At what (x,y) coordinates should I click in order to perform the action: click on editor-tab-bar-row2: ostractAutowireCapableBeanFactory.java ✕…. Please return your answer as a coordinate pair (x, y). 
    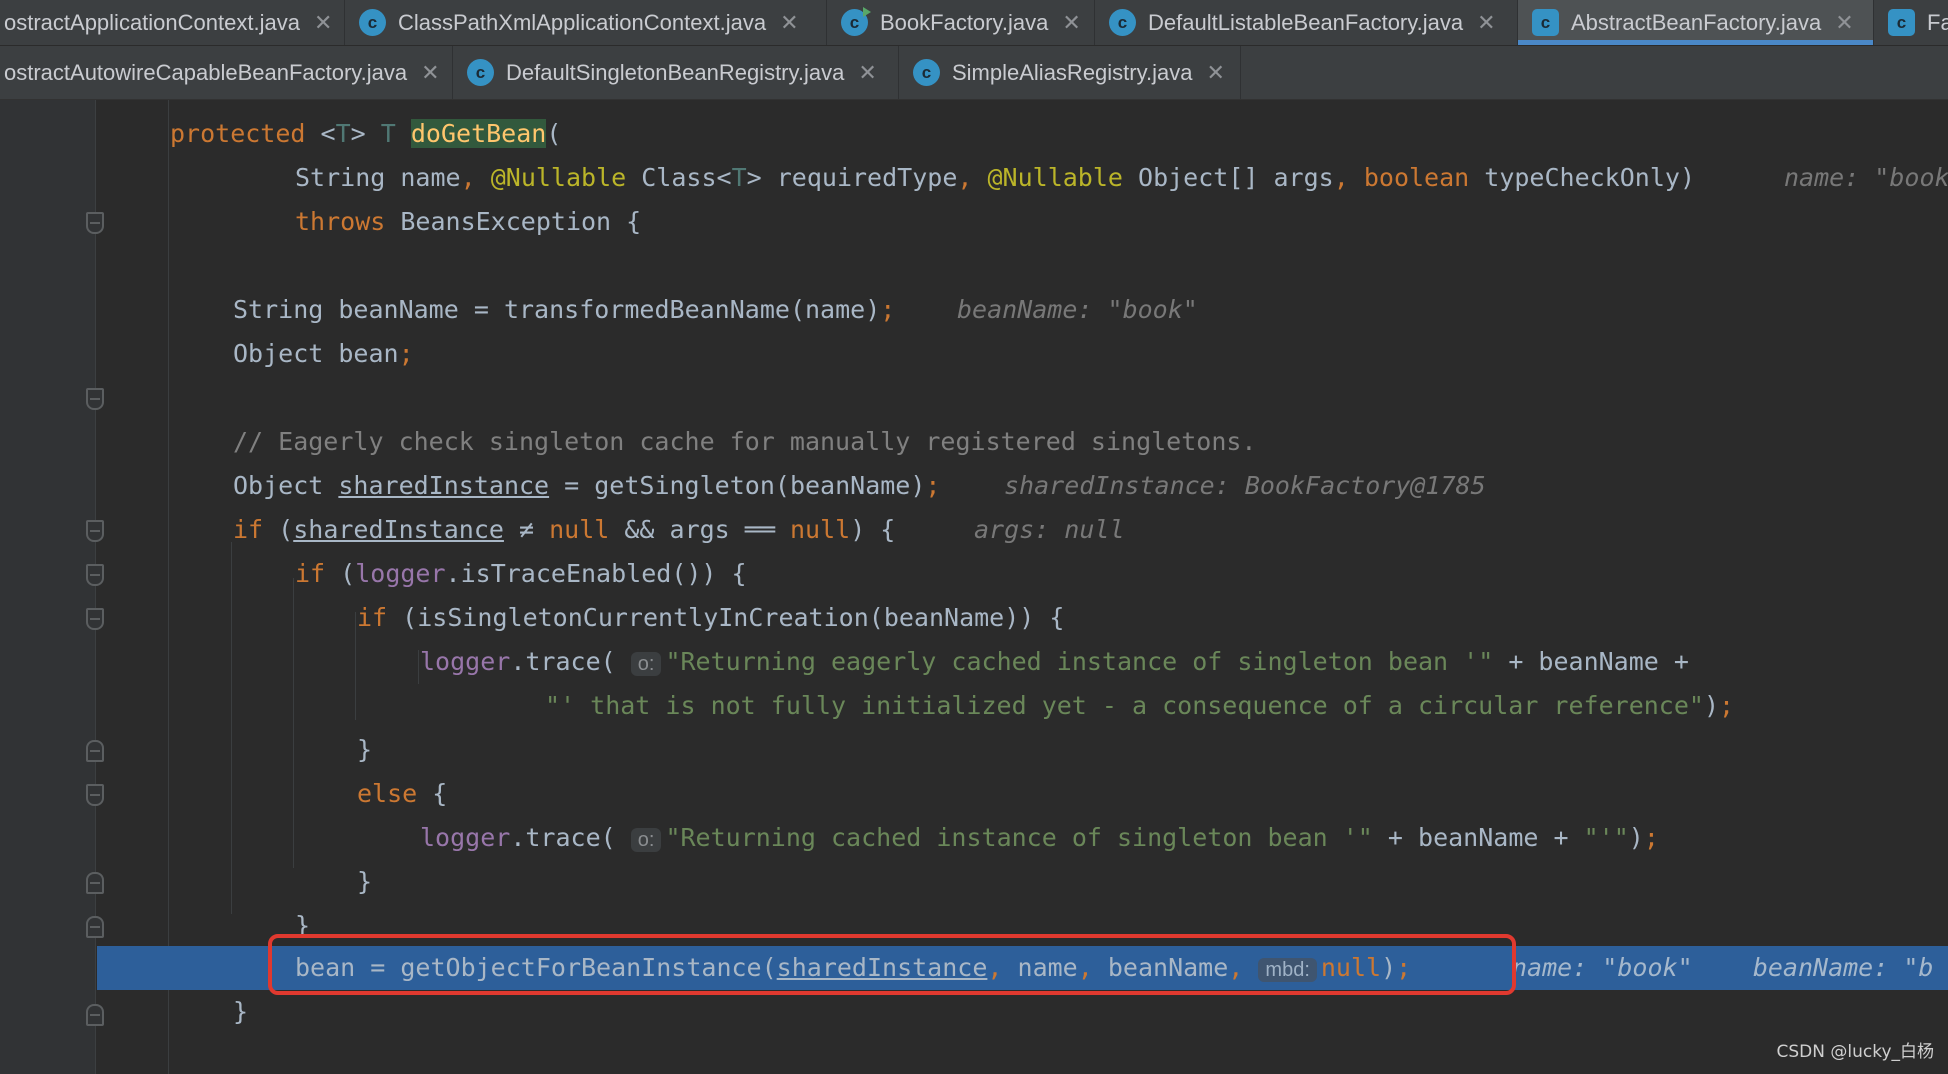
    Looking at the image, I should click on (974, 73).